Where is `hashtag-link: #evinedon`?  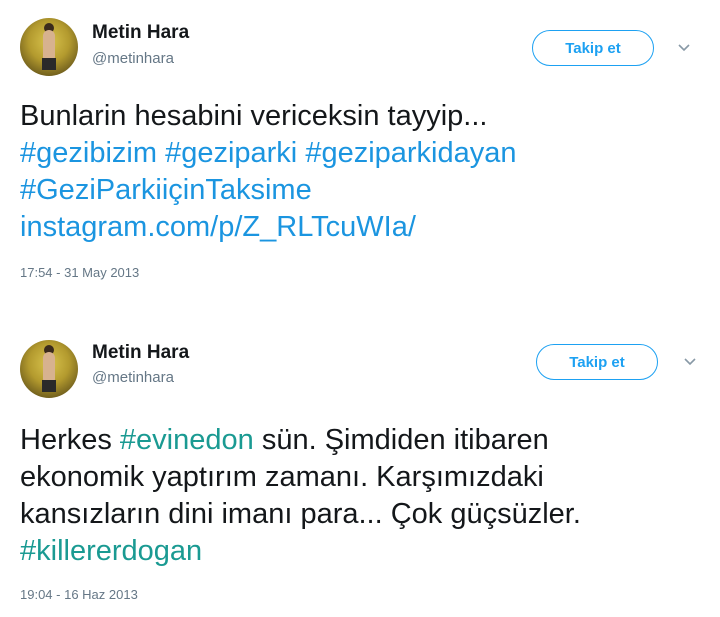
hashtag-link: #evinedon is located at coordinates (187, 440).